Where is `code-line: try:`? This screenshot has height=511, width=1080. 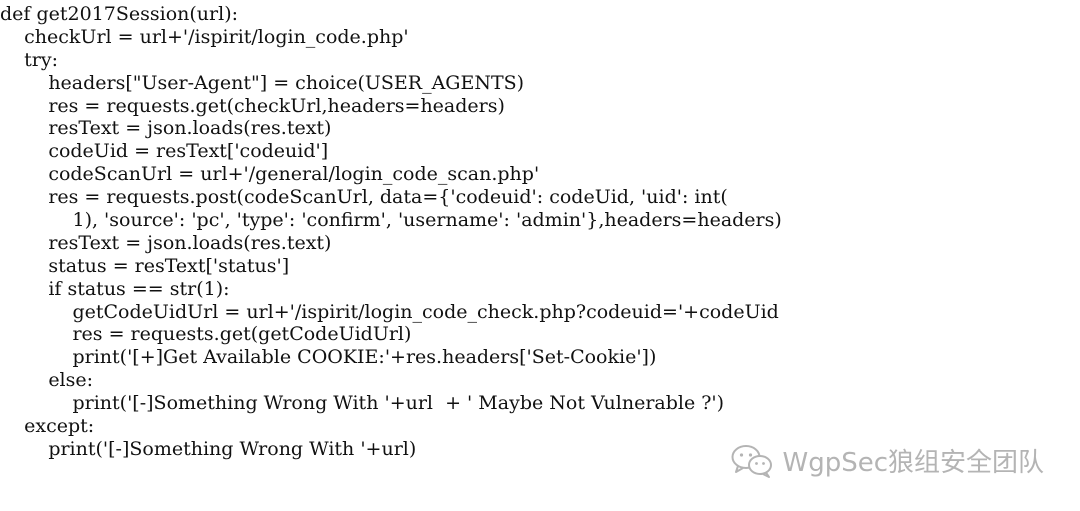 code-line: try: is located at coordinates (29, 59).